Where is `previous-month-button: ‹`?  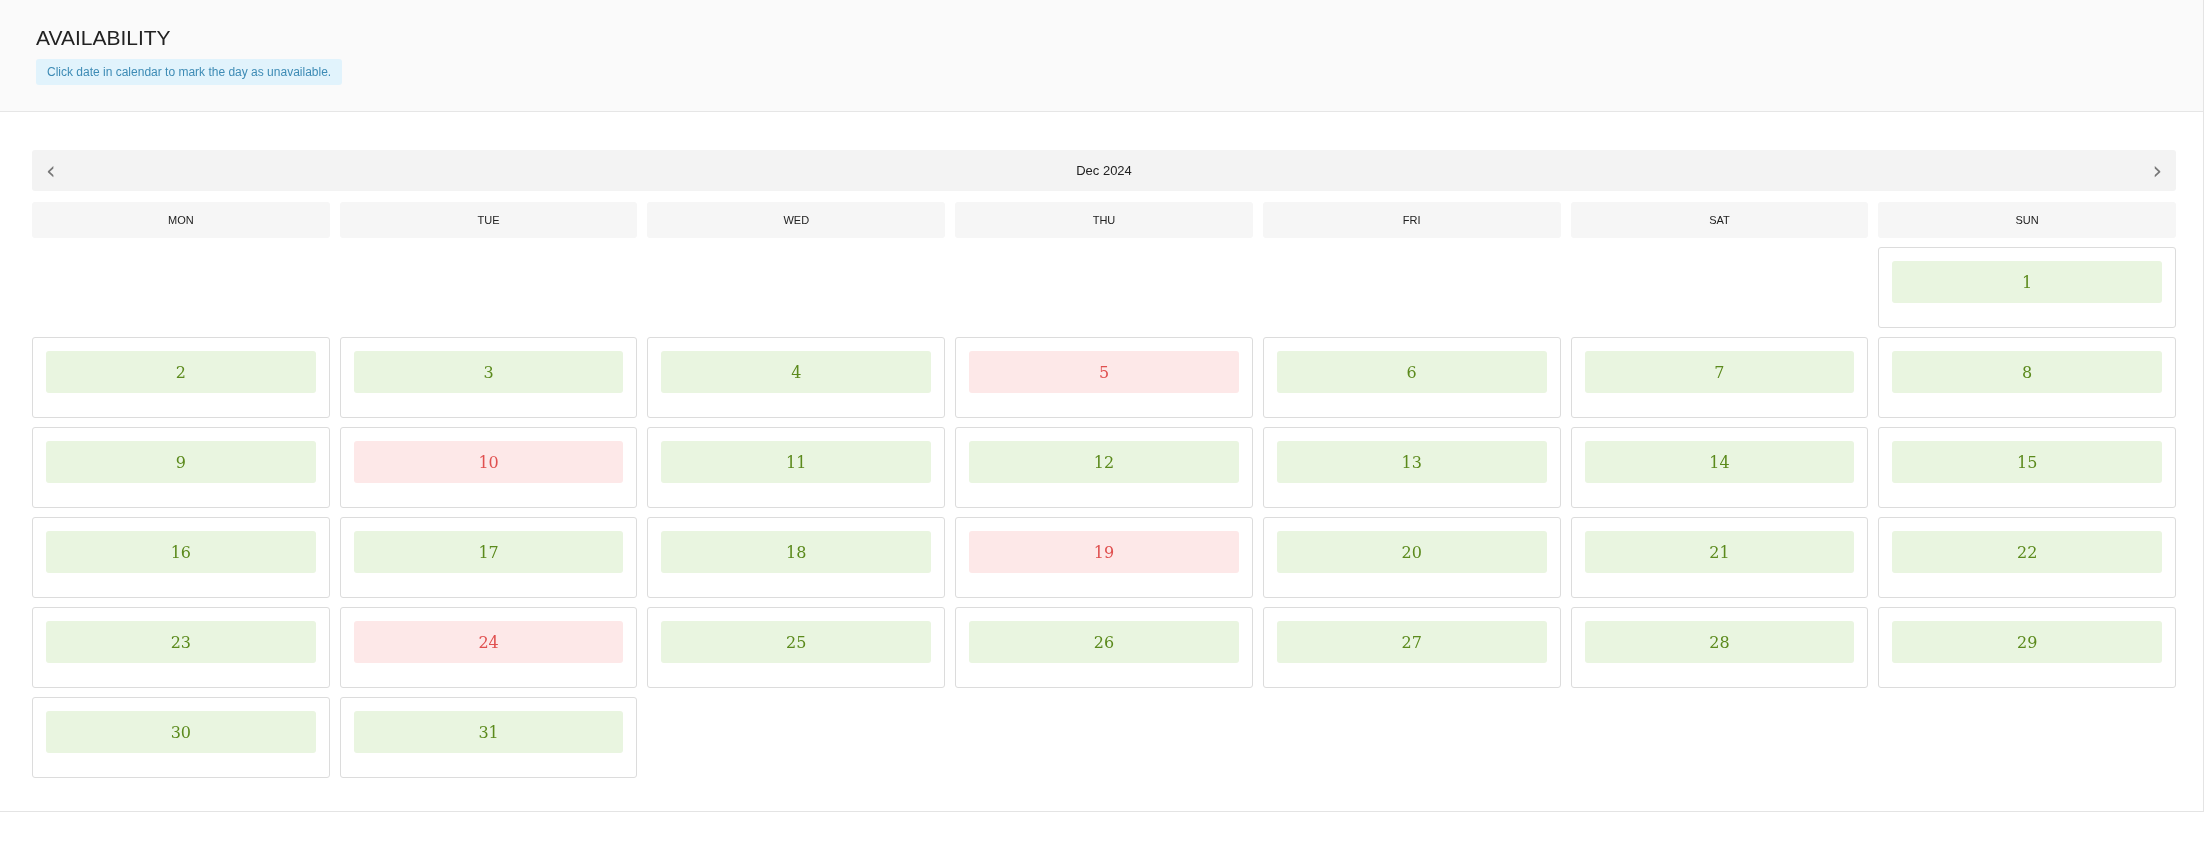 previous-month-button: ‹ is located at coordinates (51, 170).